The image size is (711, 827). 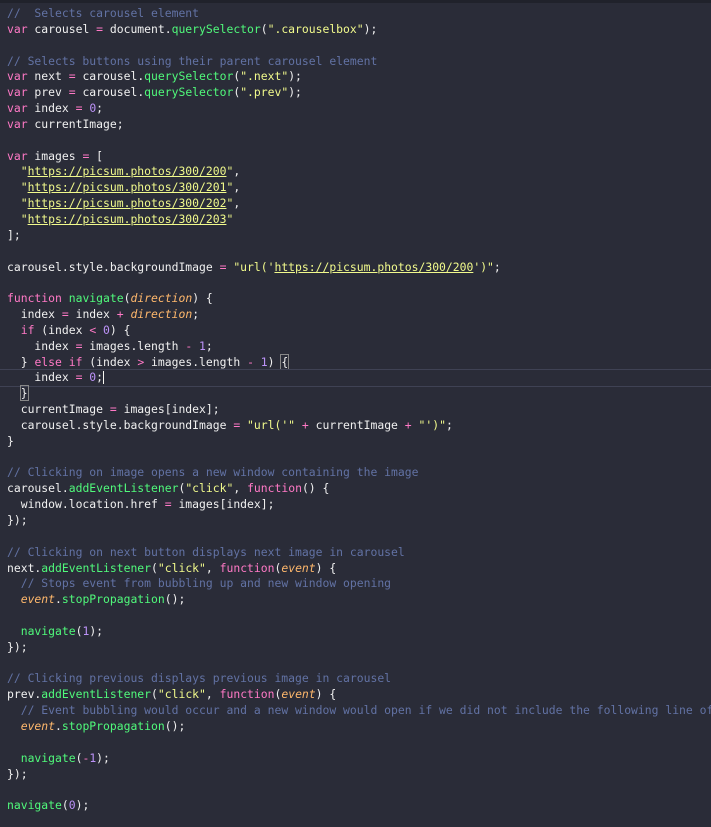 I want to click on code-token: prev., so click(x=24, y=694).